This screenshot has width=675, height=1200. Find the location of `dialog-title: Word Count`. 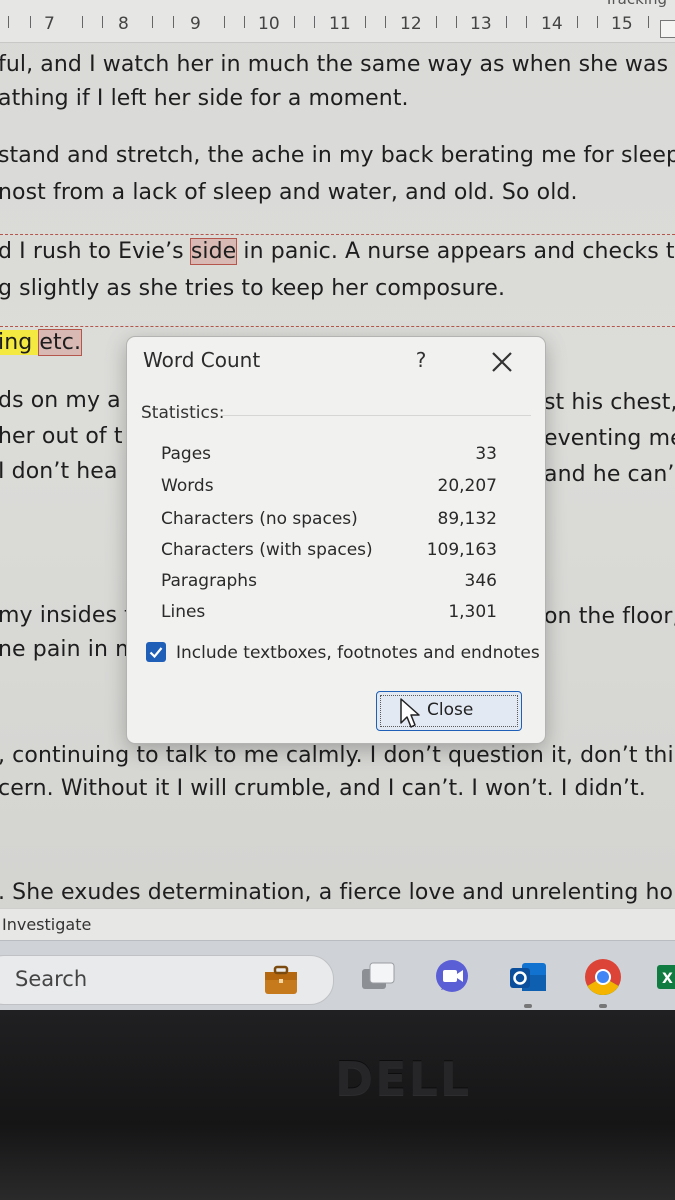

dialog-title: Word Count is located at coordinates (202, 360).